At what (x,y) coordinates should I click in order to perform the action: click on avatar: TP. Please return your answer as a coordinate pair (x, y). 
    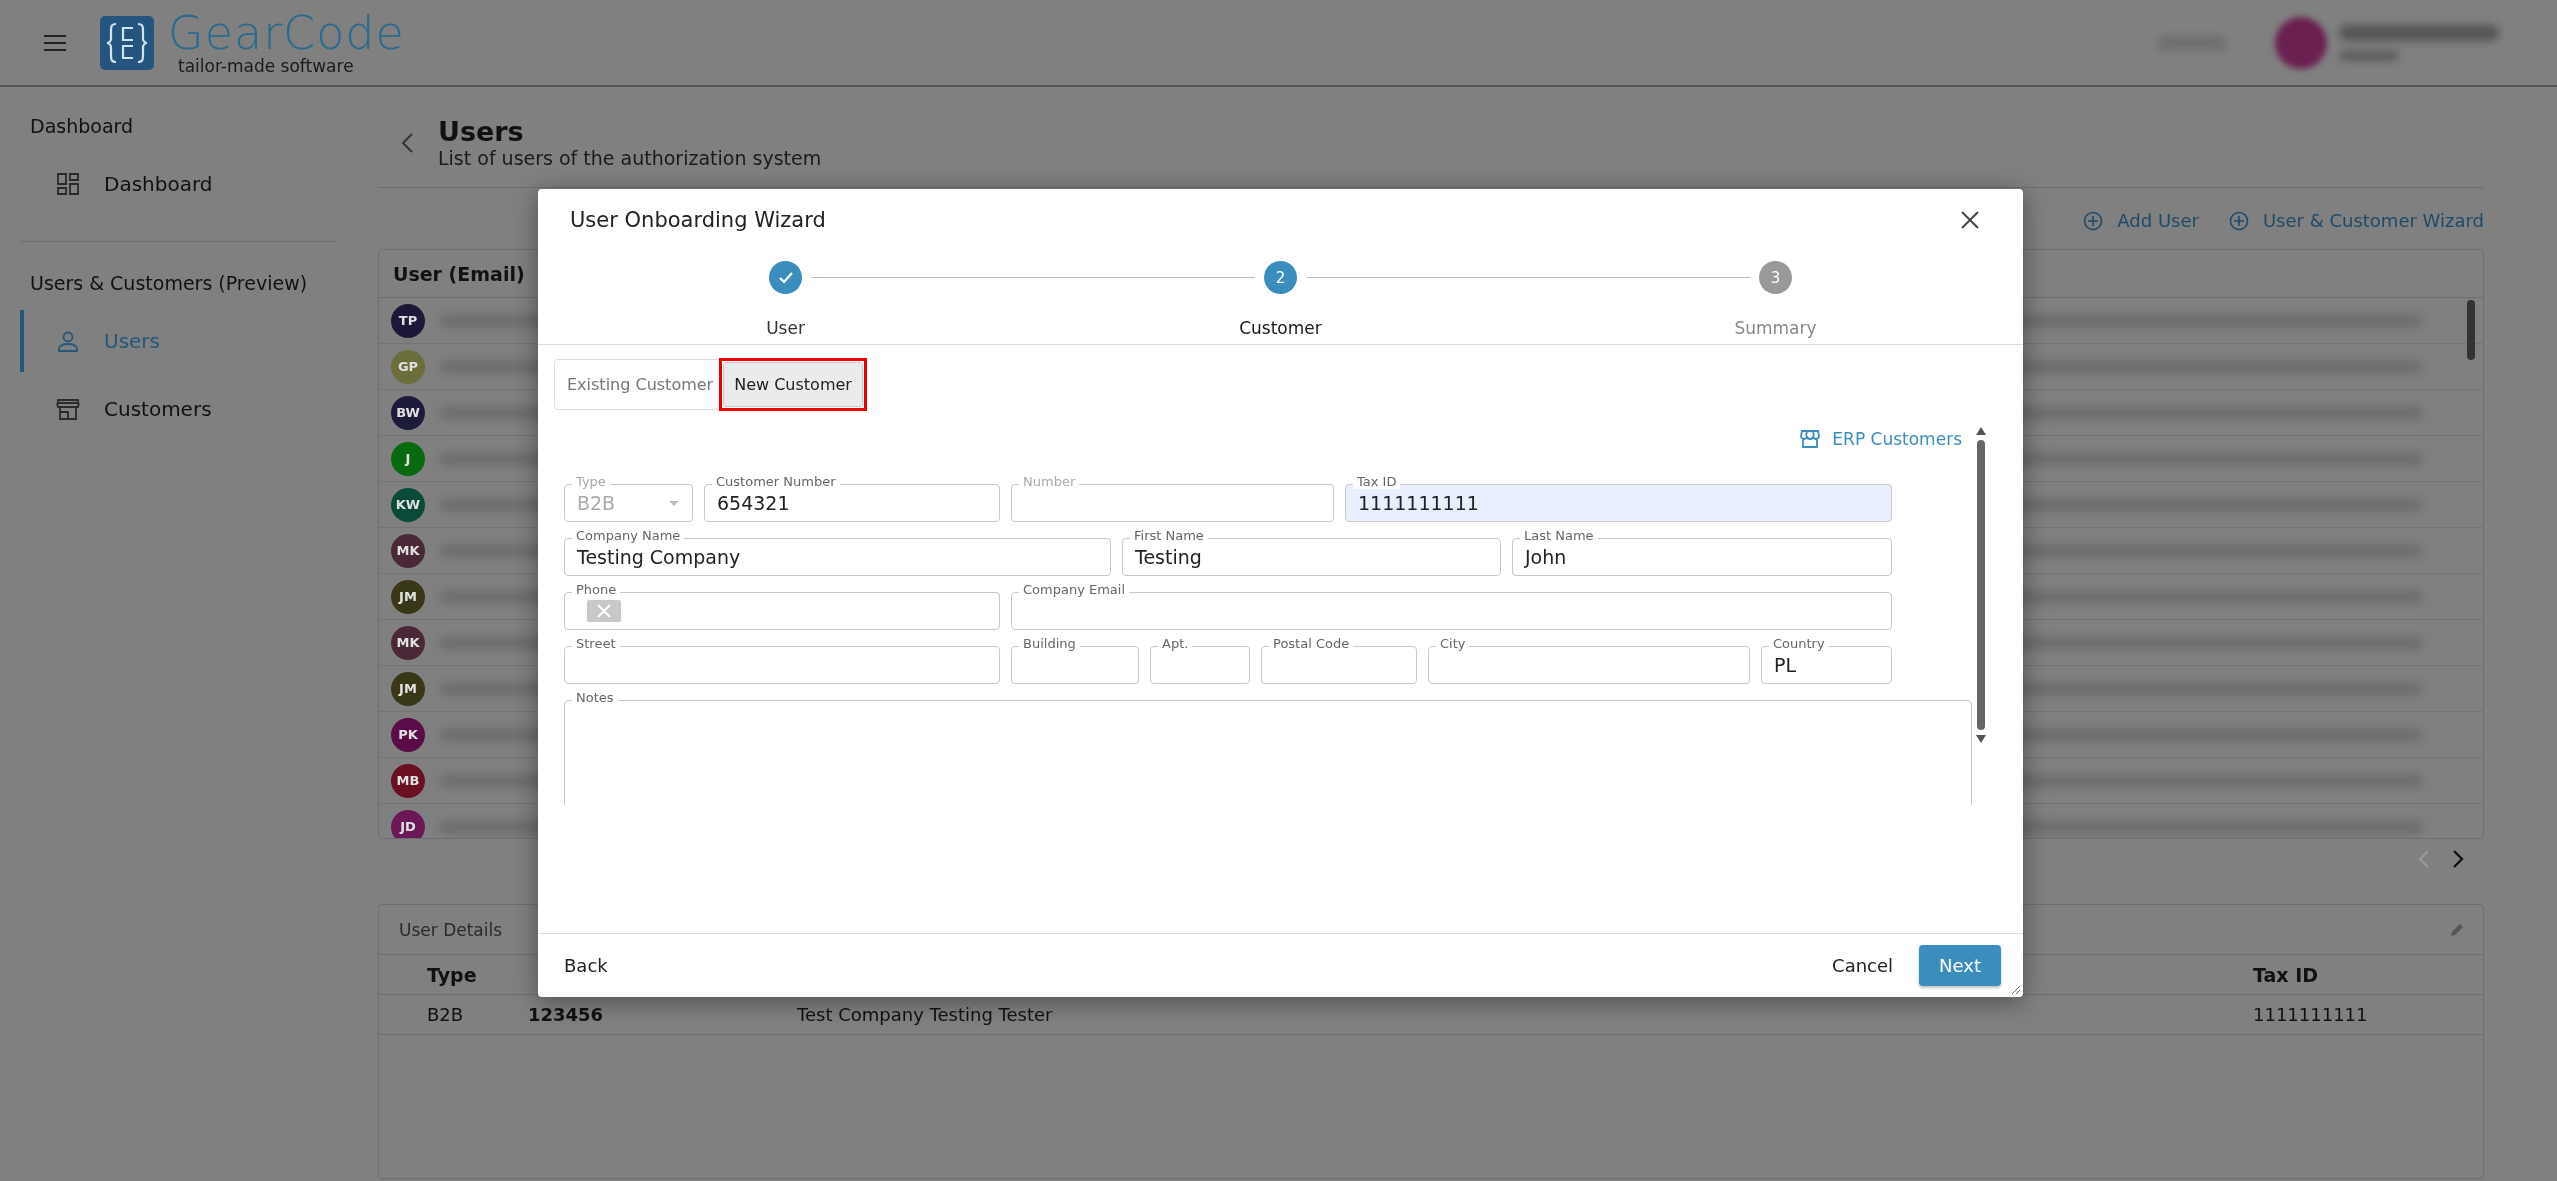
    Looking at the image, I should click on (408, 320).